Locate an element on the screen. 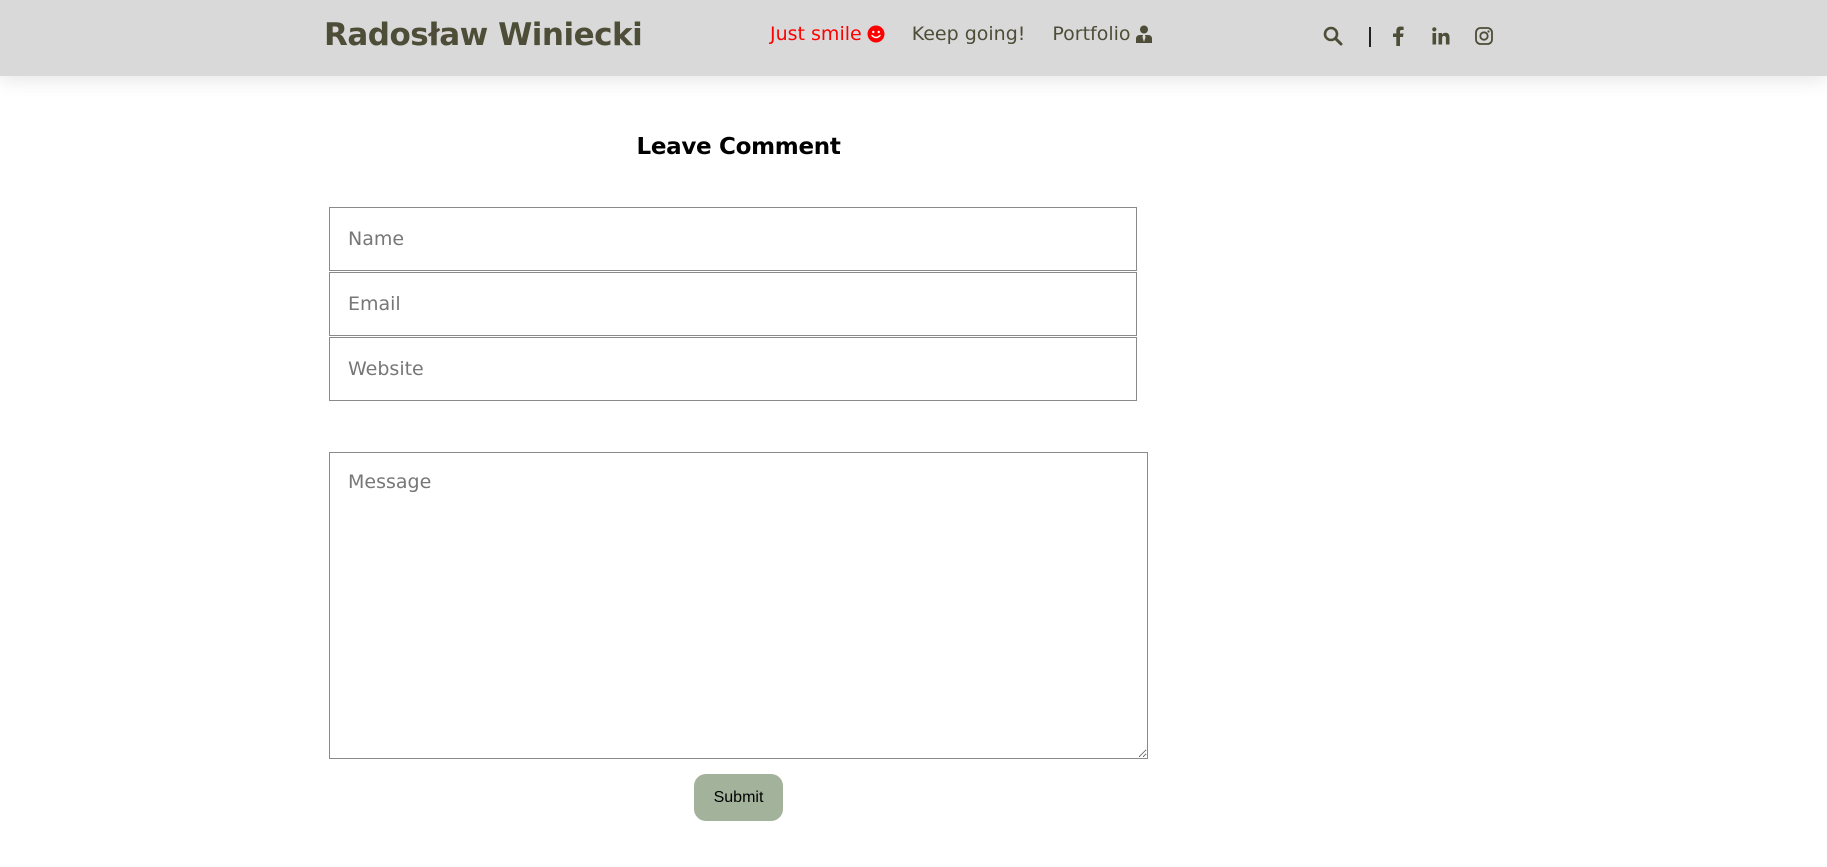  email-field is located at coordinates (733, 304).